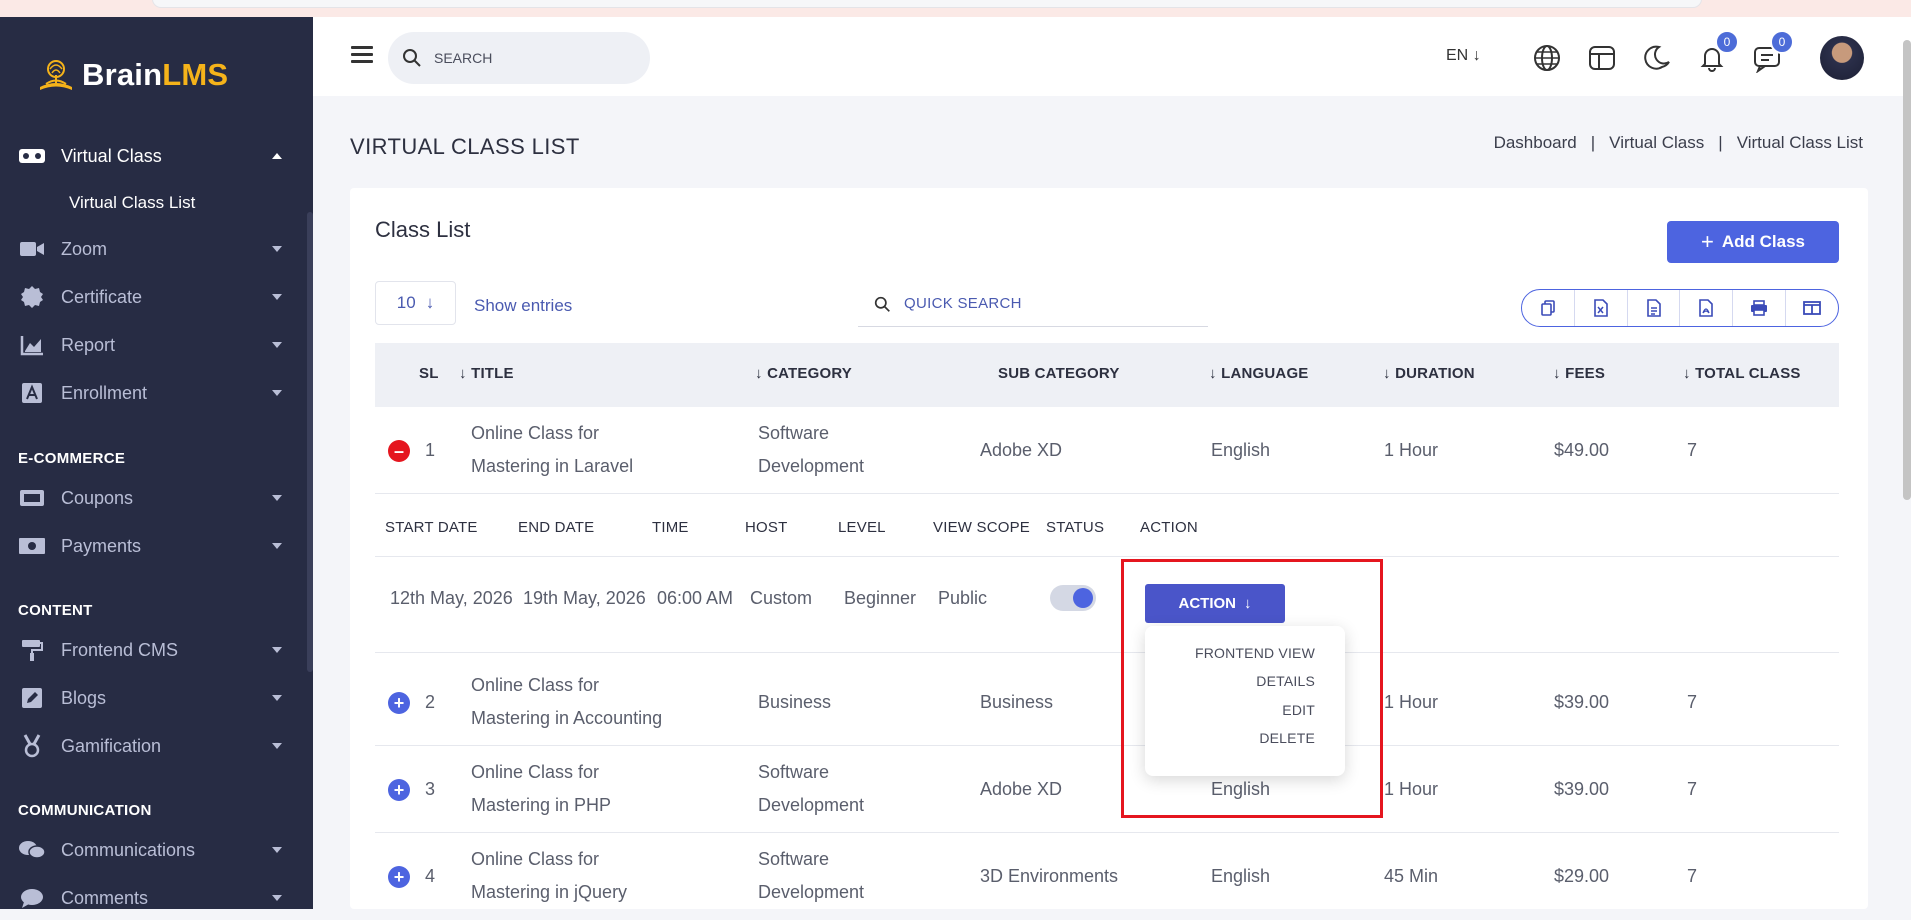 The image size is (1911, 920). Describe the element at coordinates (32, 546) in the screenshot. I see `money-icon` at that location.